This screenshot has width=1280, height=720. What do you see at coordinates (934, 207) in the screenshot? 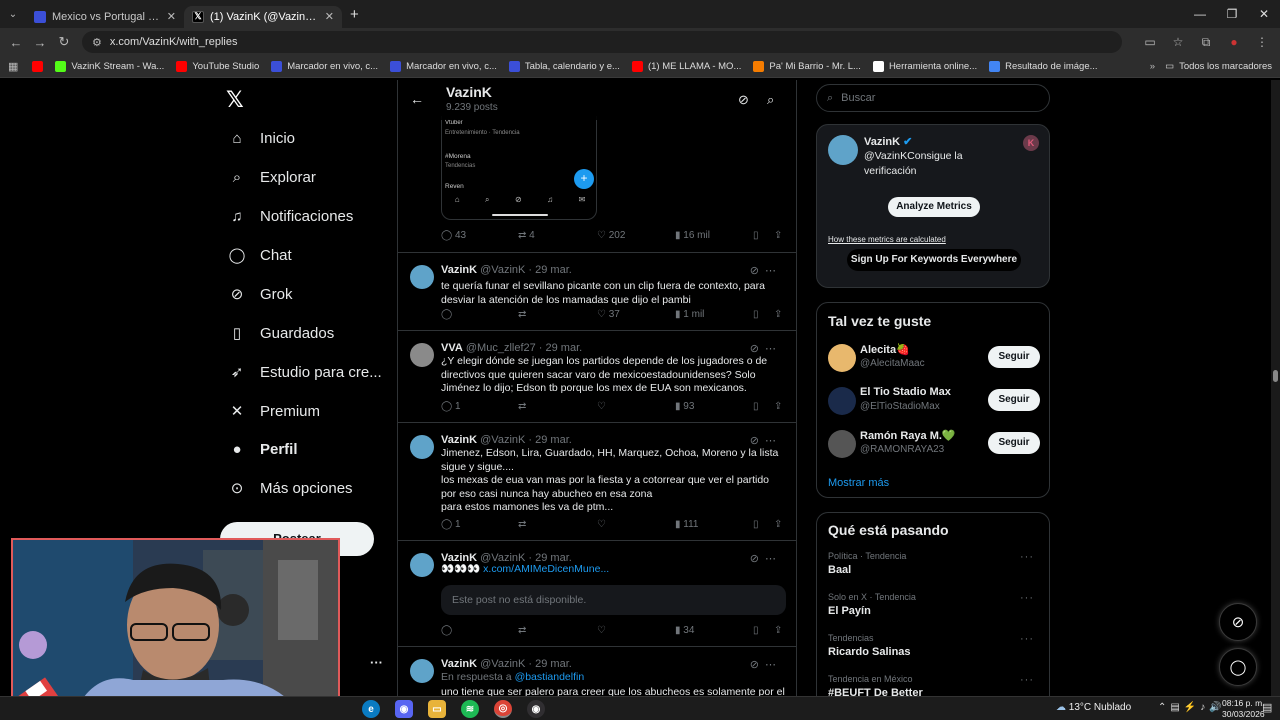
I see `analyze-metrics-button: Analyze Metrics` at bounding box center [934, 207].